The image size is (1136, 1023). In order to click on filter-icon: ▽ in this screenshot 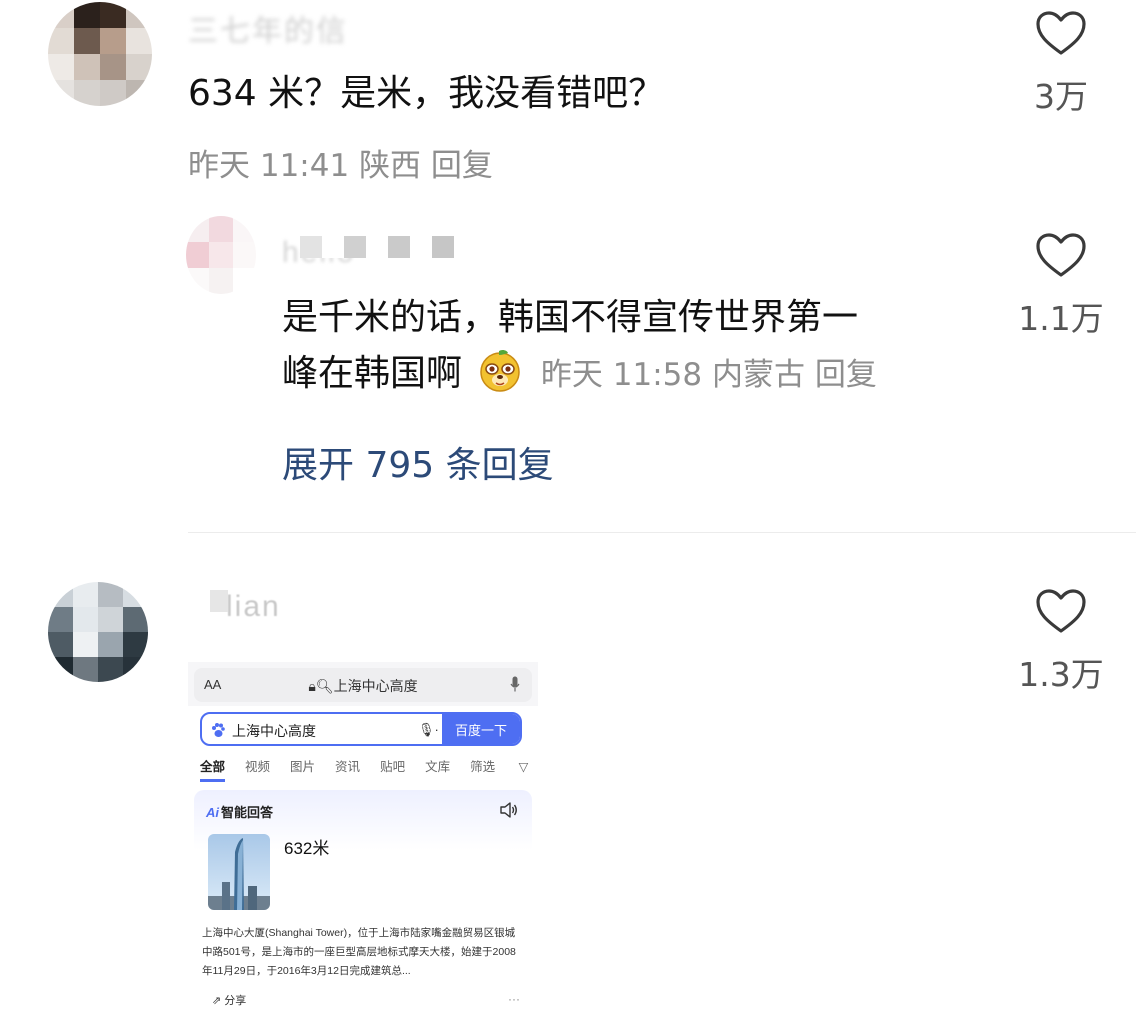, I will do `click(522, 767)`.